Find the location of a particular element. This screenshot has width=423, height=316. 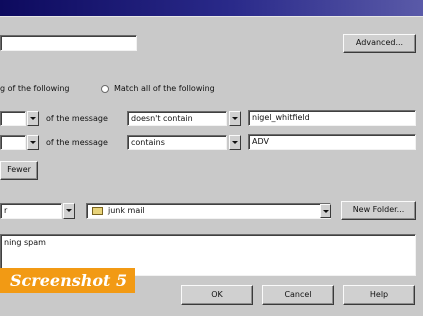

caption-text: Screenshot 5 is located at coordinates (69, 280).